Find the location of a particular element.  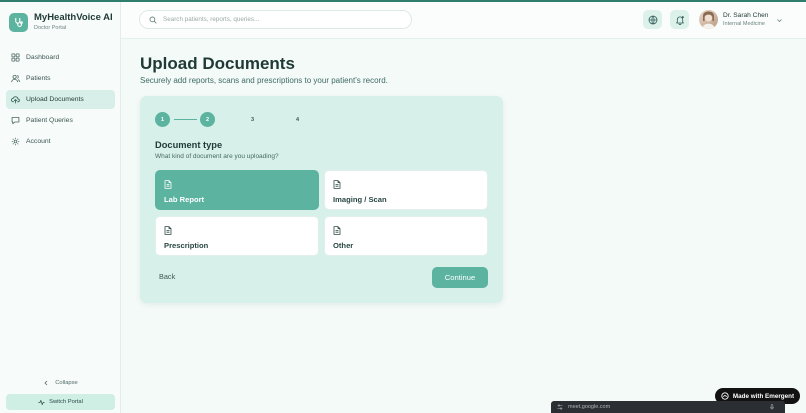

step-2: 2 is located at coordinates (207, 119).